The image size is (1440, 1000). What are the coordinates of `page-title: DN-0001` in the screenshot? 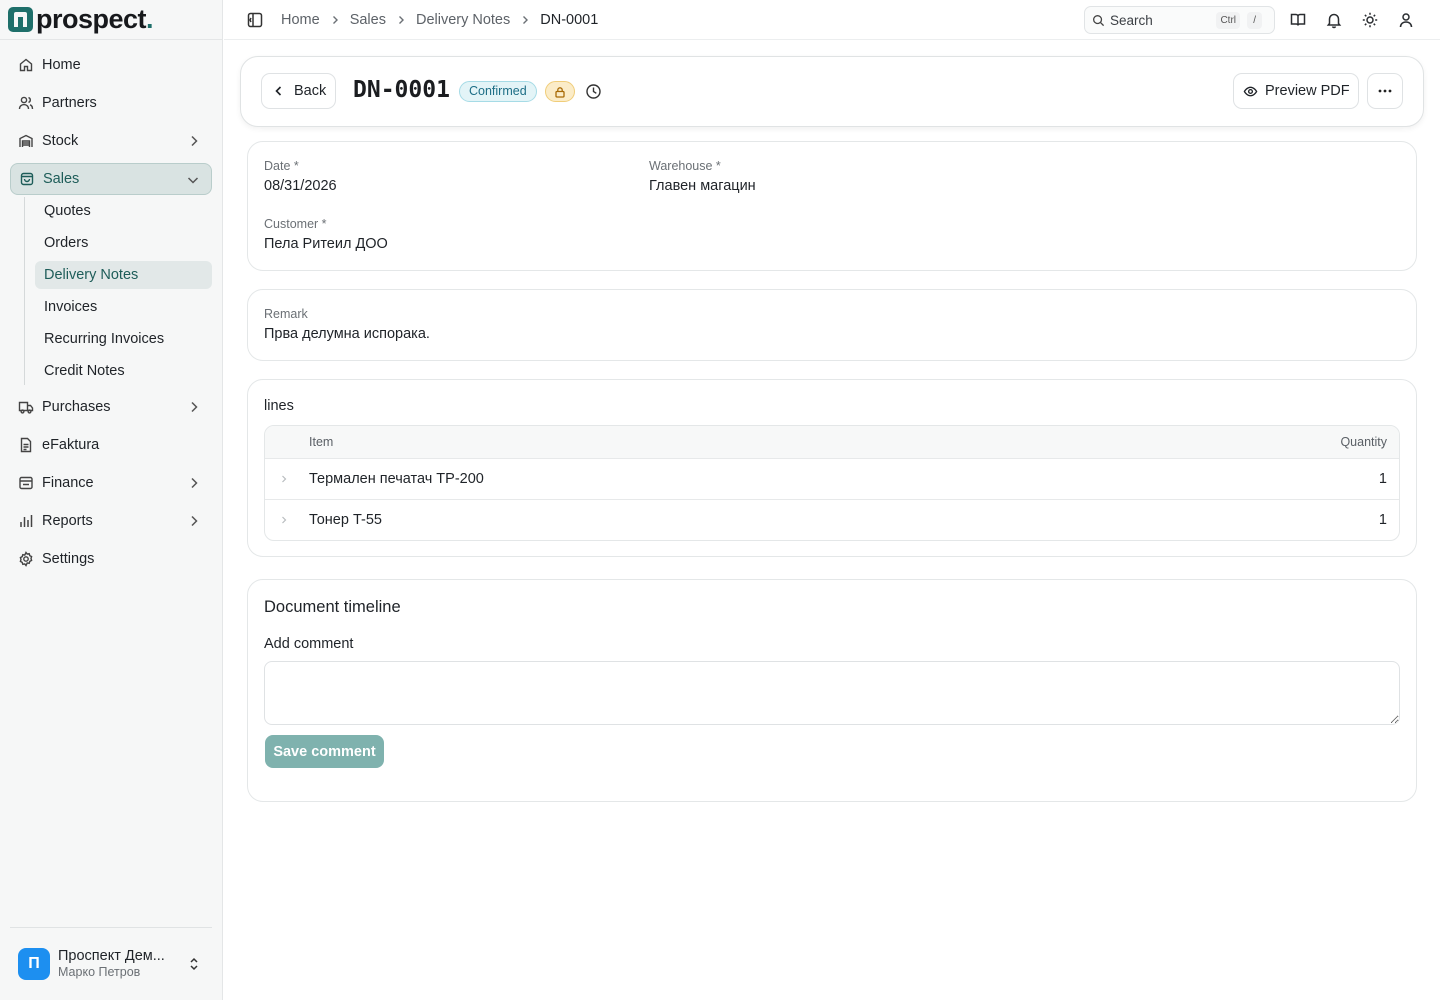 It's located at (401, 90).